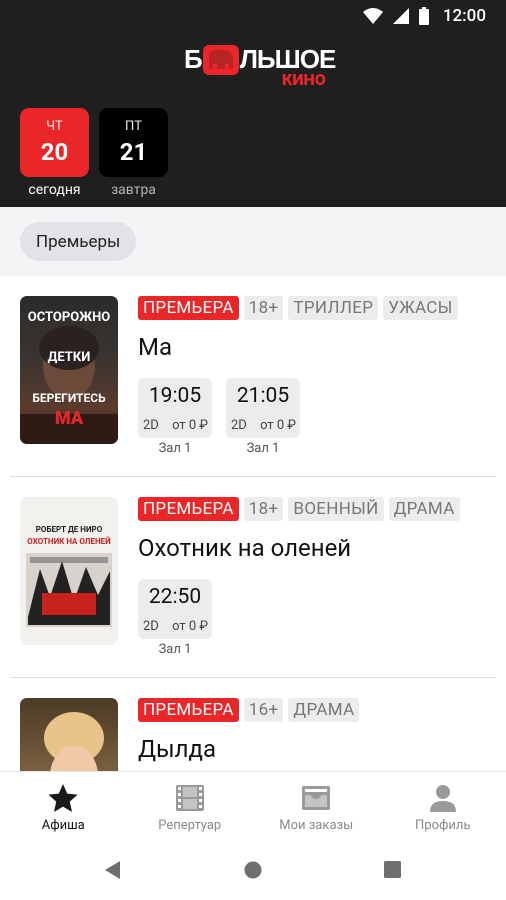  I want to click on inbox-icon, so click(316, 798).